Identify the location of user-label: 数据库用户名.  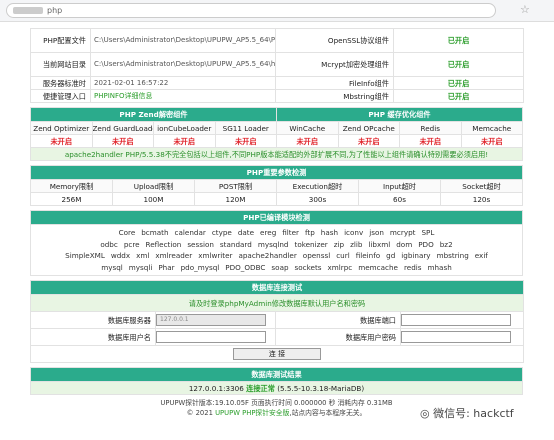
(93, 337).